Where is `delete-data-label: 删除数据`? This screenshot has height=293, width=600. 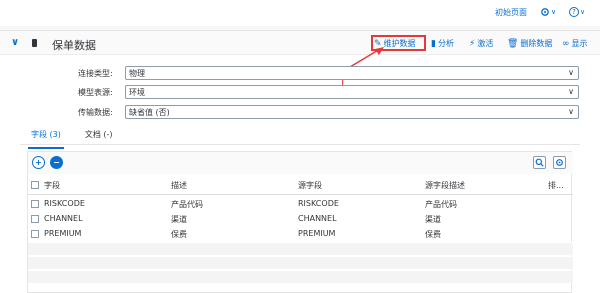
delete-data-label: 删除数据 is located at coordinates (536, 43).